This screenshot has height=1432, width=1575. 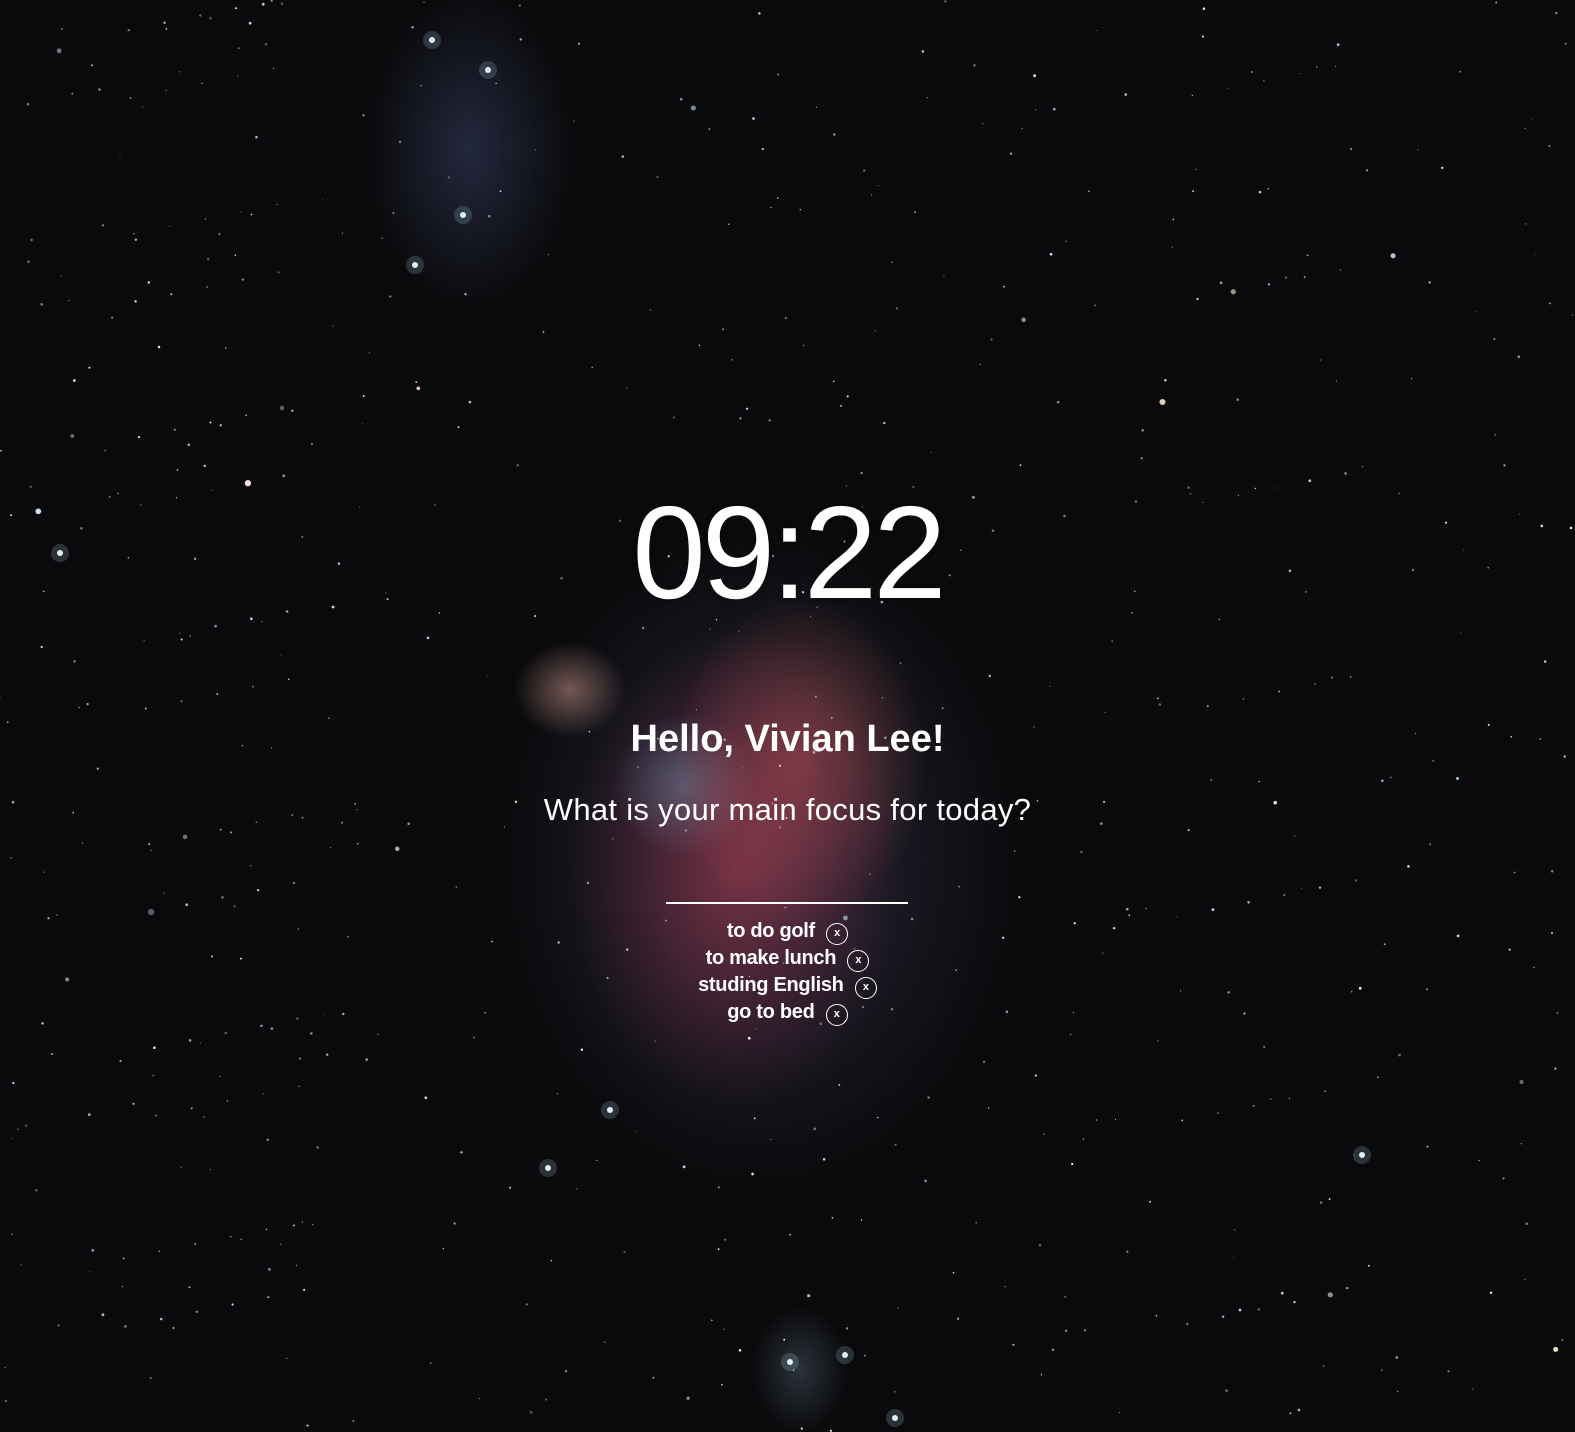 What do you see at coordinates (787, 888) in the screenshot?
I see `focus-input` at bounding box center [787, 888].